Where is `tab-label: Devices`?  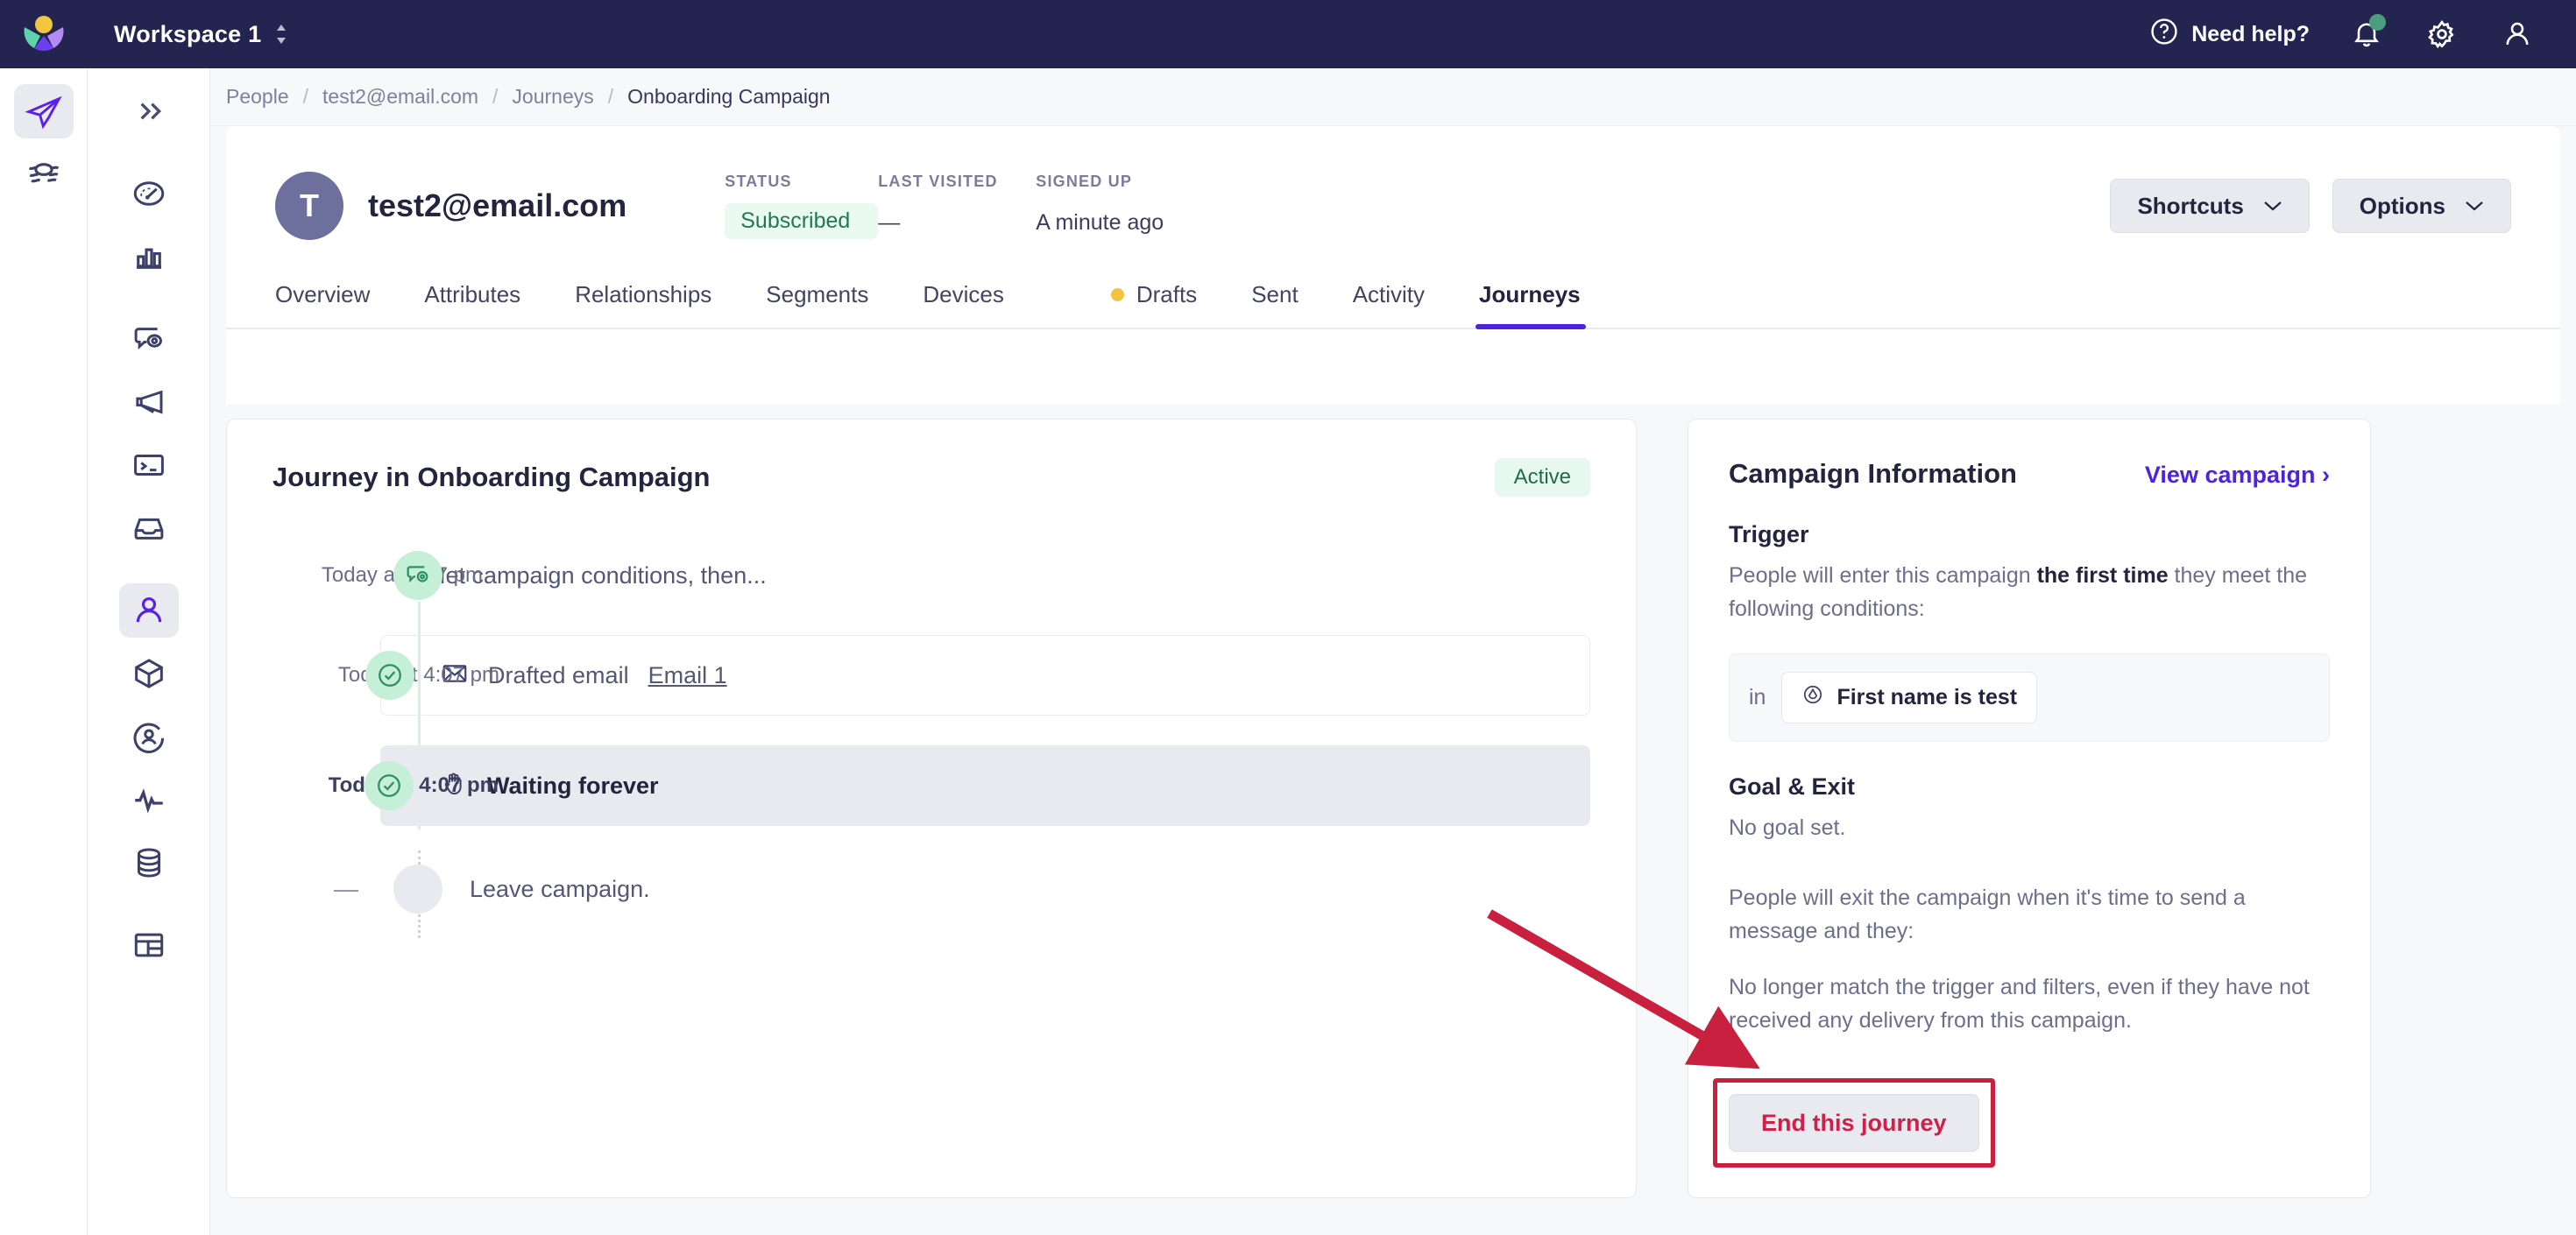 tab-label: Devices is located at coordinates (963, 294).